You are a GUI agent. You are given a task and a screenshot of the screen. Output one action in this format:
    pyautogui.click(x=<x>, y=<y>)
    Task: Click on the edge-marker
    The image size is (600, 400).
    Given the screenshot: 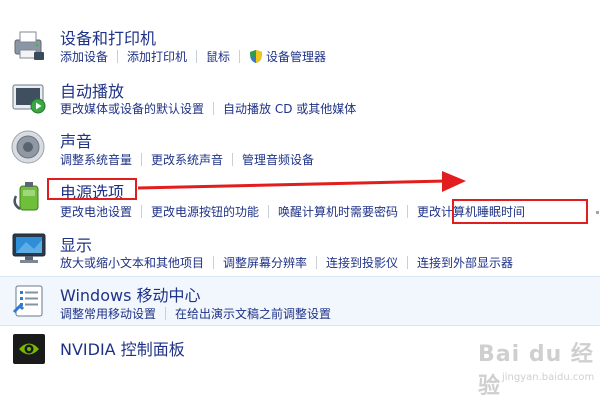 What is the action you would take?
    pyautogui.click(x=597, y=212)
    